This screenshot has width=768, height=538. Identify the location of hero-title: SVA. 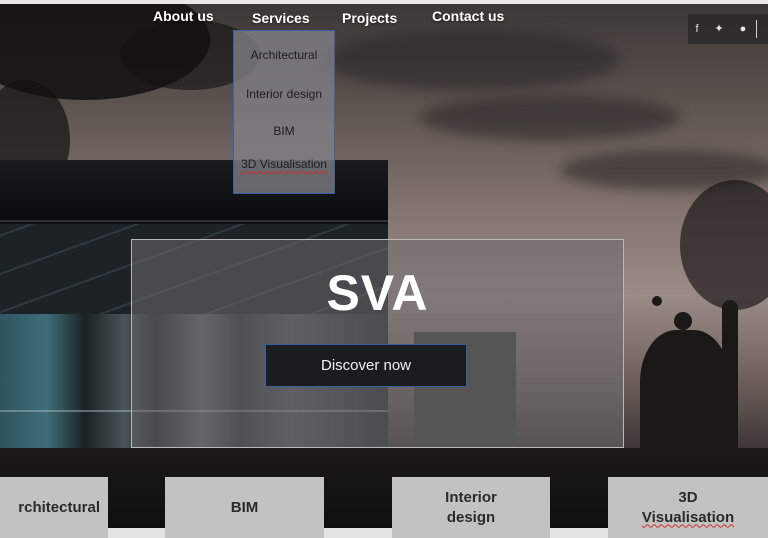
(377, 293).